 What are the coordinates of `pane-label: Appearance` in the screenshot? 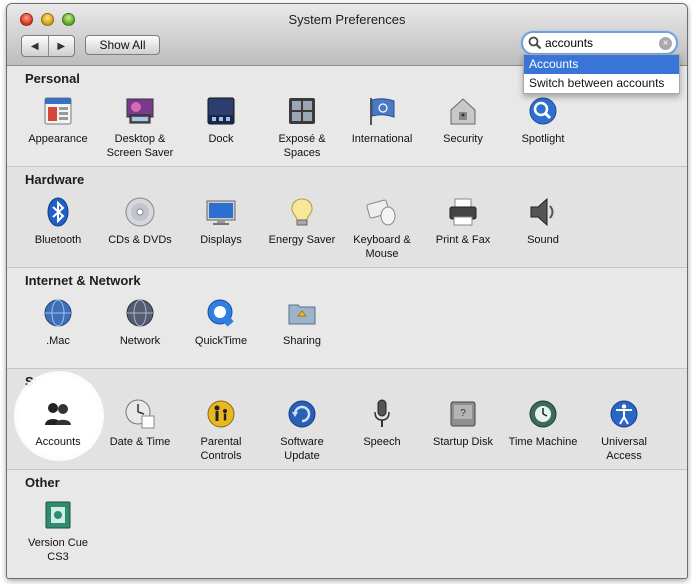 It's located at (58, 139).